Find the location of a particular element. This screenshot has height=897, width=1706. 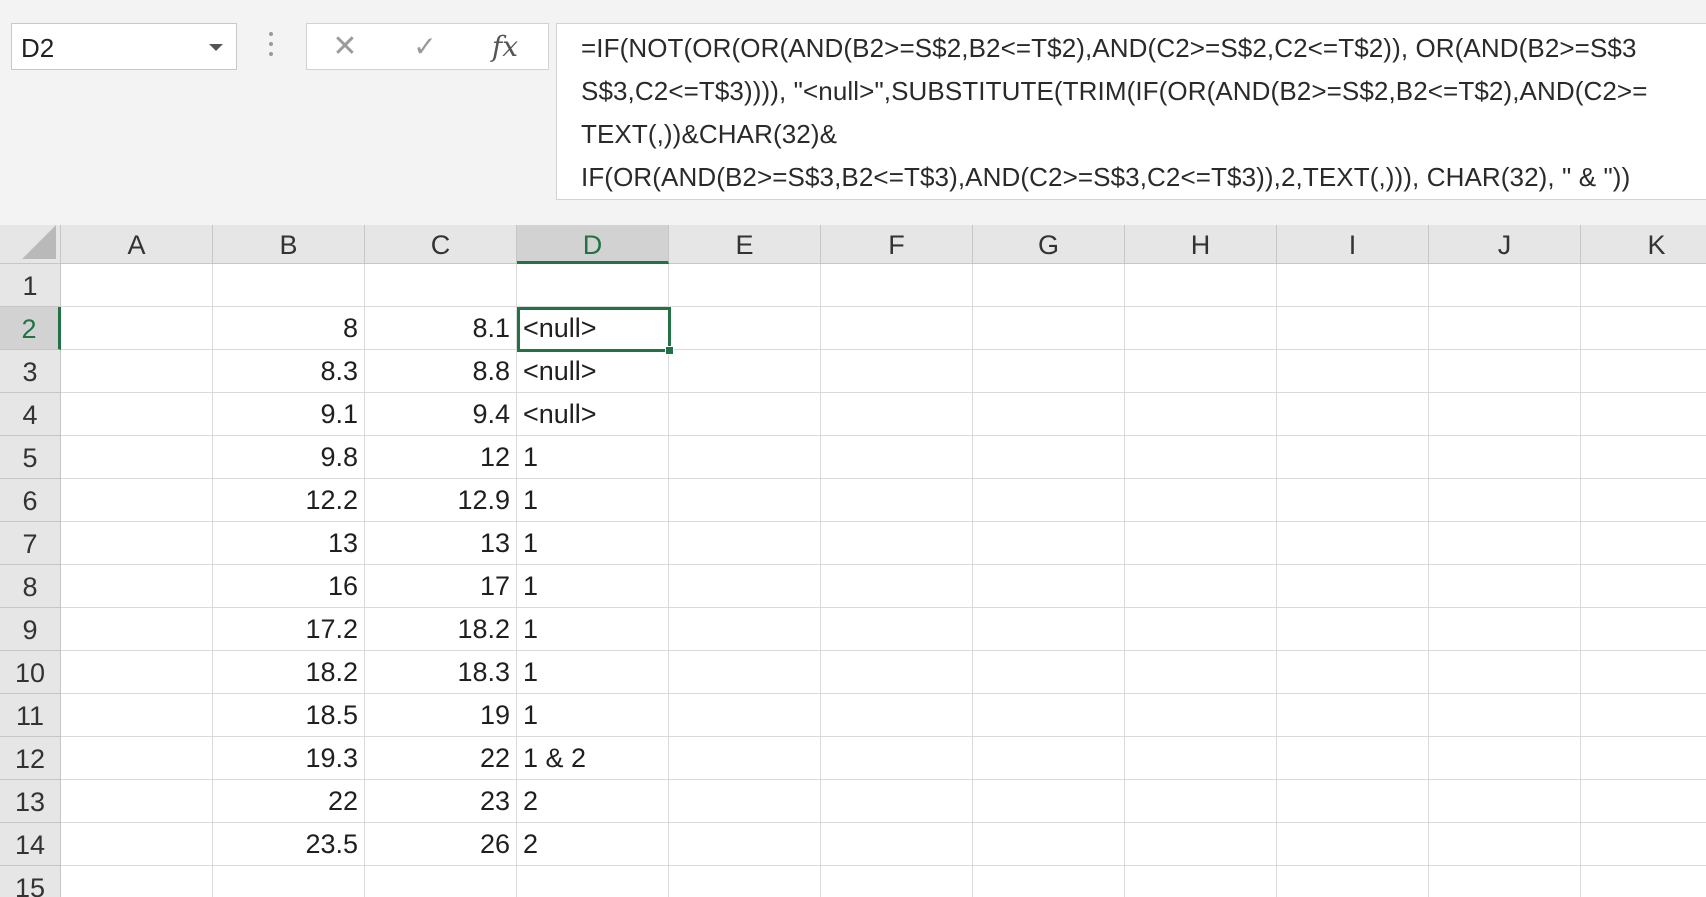

cell-k9 is located at coordinates (1643, 629).